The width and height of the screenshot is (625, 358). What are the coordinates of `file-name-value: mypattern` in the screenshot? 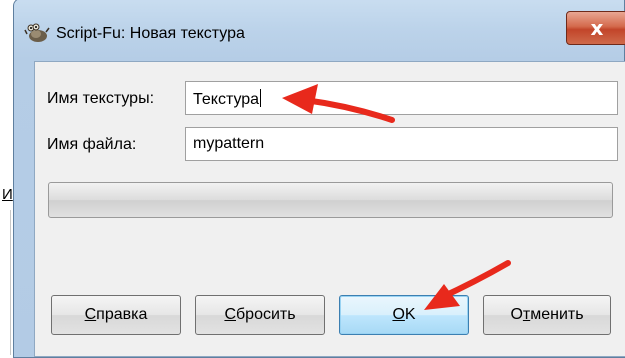 It's located at (229, 143).